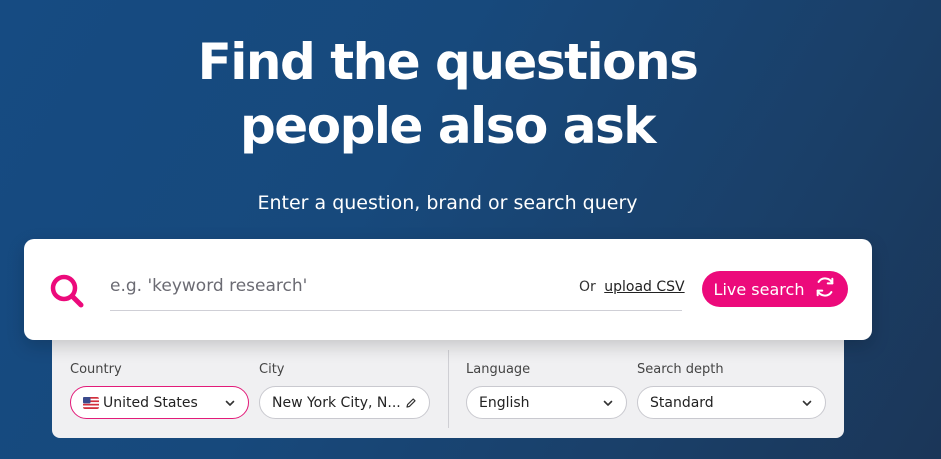  What do you see at coordinates (447, 203) in the screenshot?
I see `hero-subtitle: Enter a question, brand or search query` at bounding box center [447, 203].